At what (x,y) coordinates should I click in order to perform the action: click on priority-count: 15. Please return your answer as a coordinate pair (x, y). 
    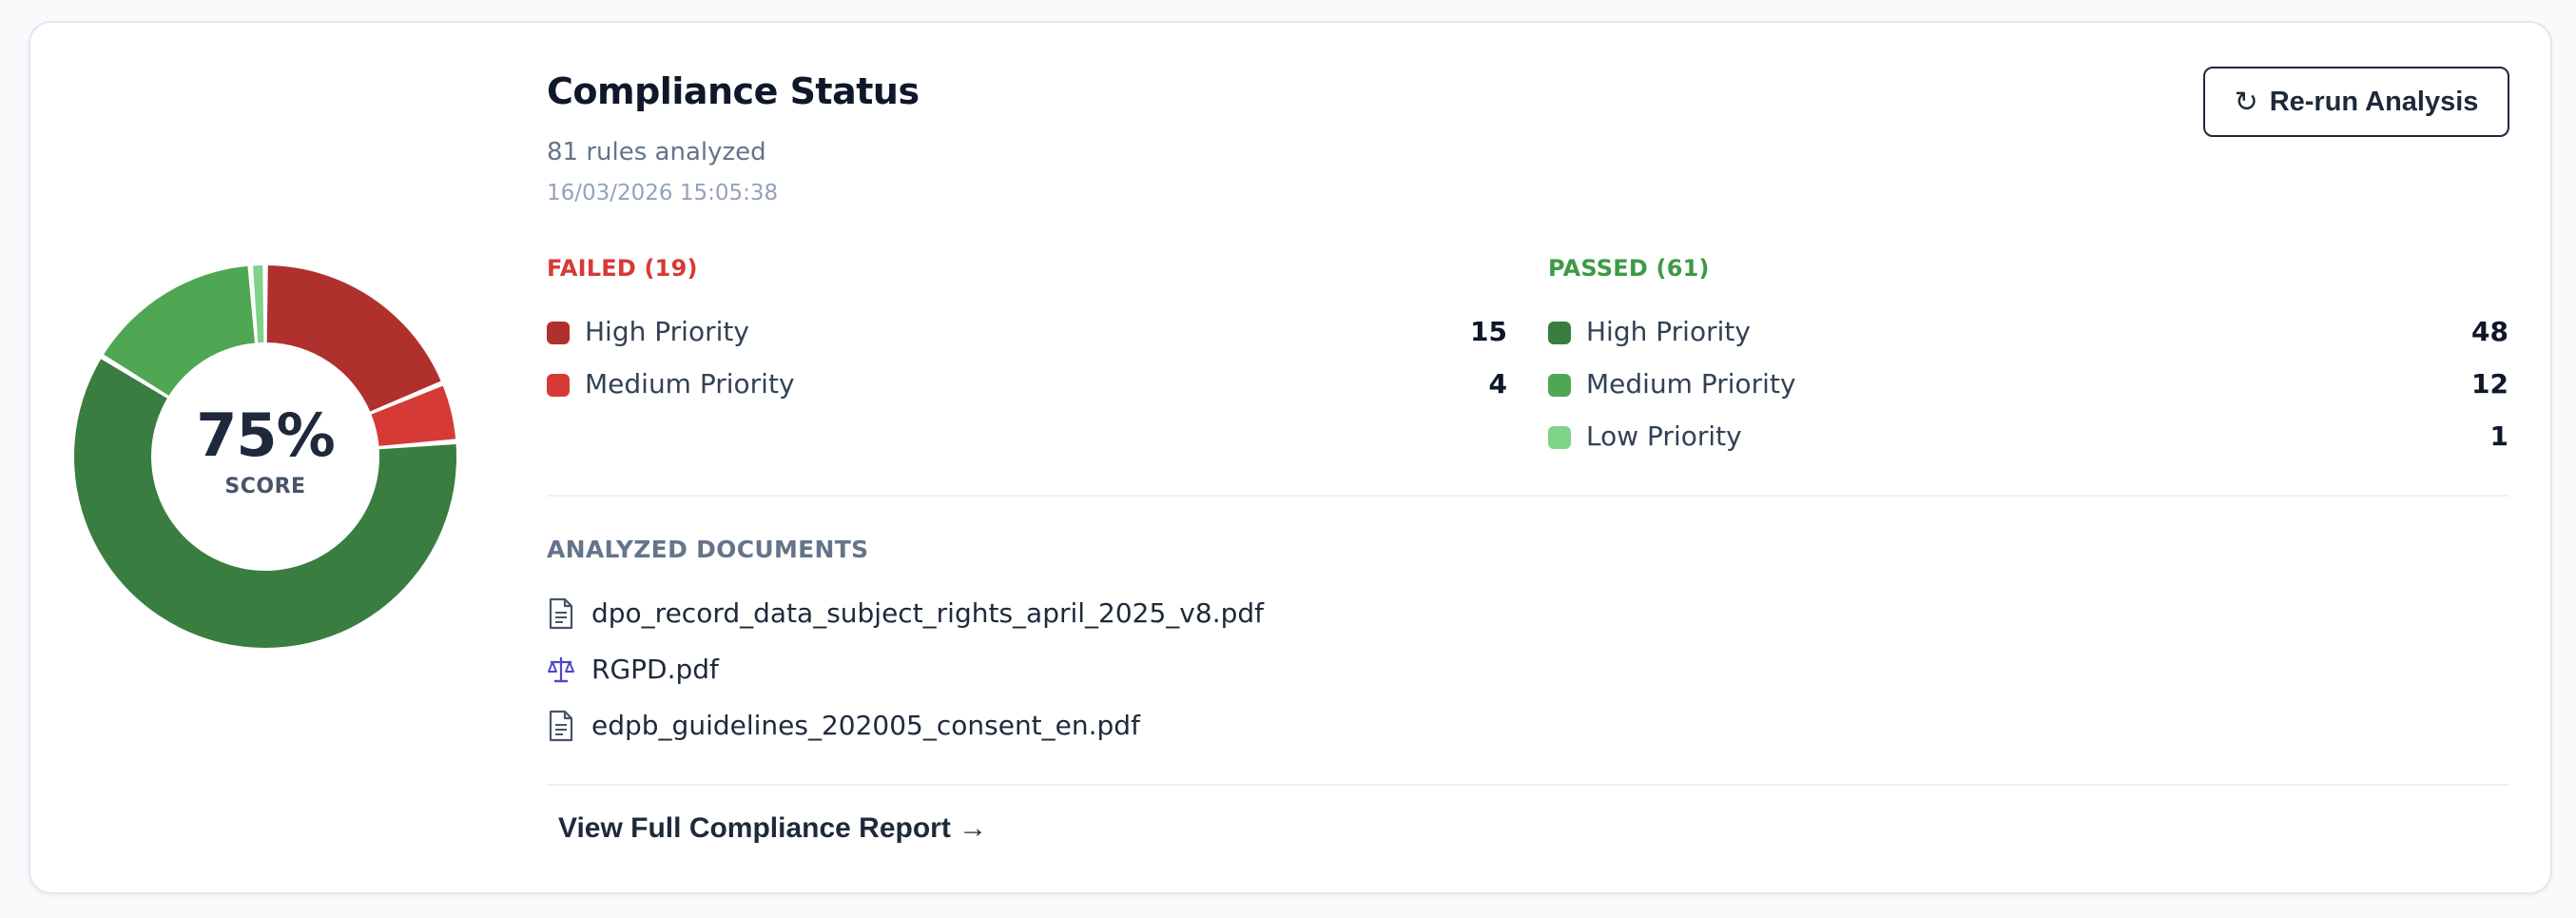
    Looking at the image, I should click on (1488, 331).